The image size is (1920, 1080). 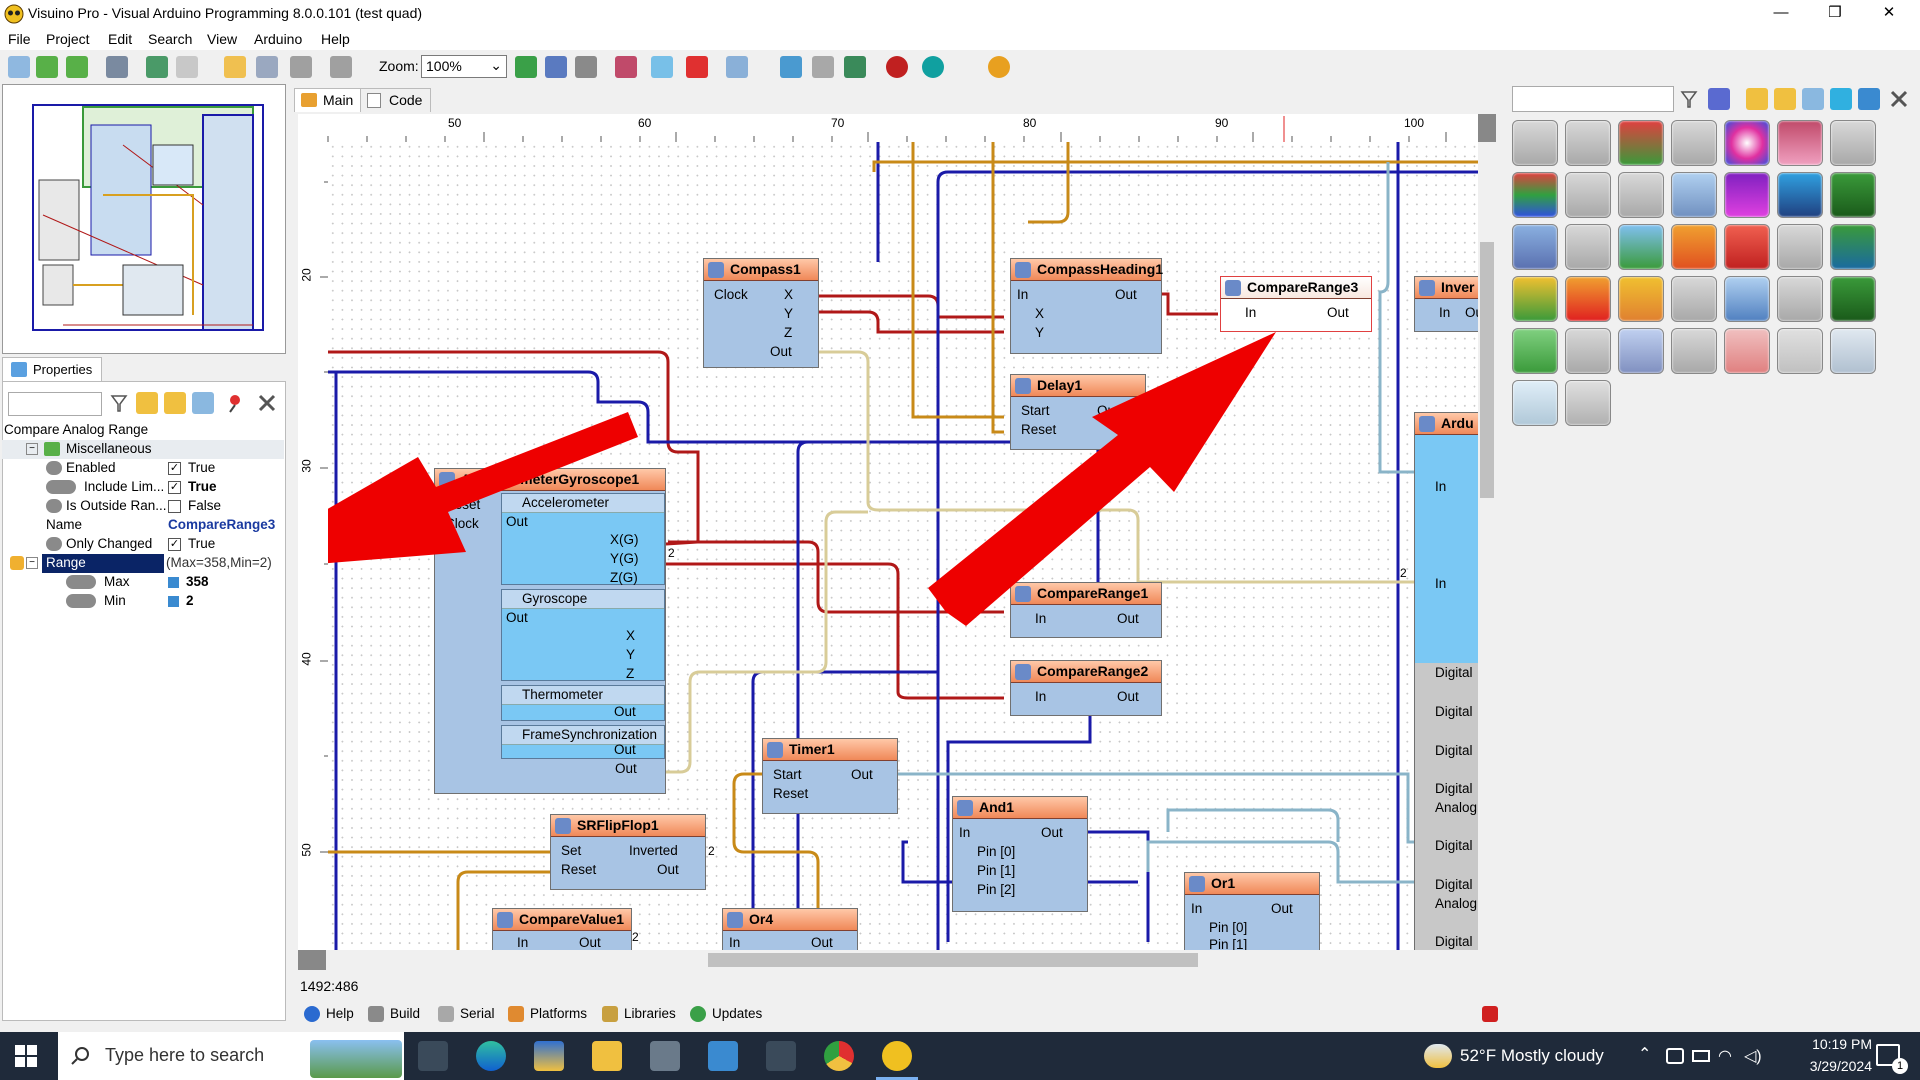 I want to click on component-srflipflop: SRFlipFlop1 Set Reset Inverted Out, so click(x=628, y=852).